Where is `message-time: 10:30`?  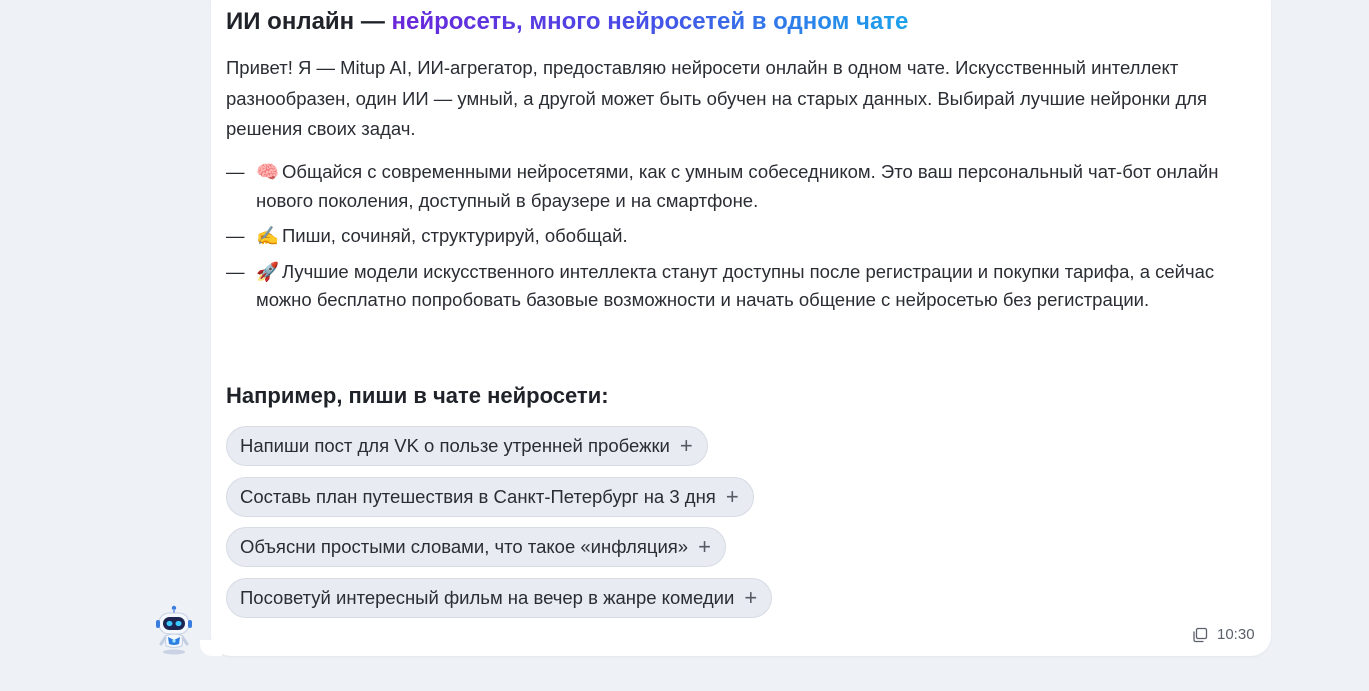
message-time: 10:30 is located at coordinates (1236, 634).